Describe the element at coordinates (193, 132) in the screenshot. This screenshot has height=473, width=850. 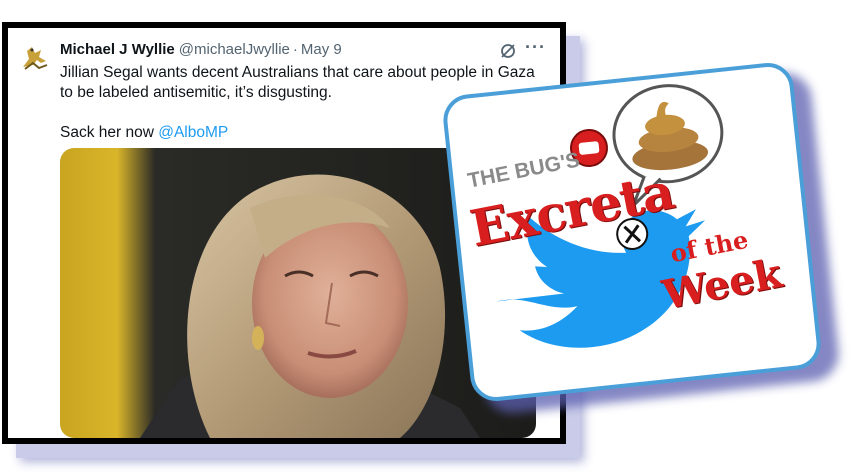
I see `mention-link: @AlboMP` at that location.